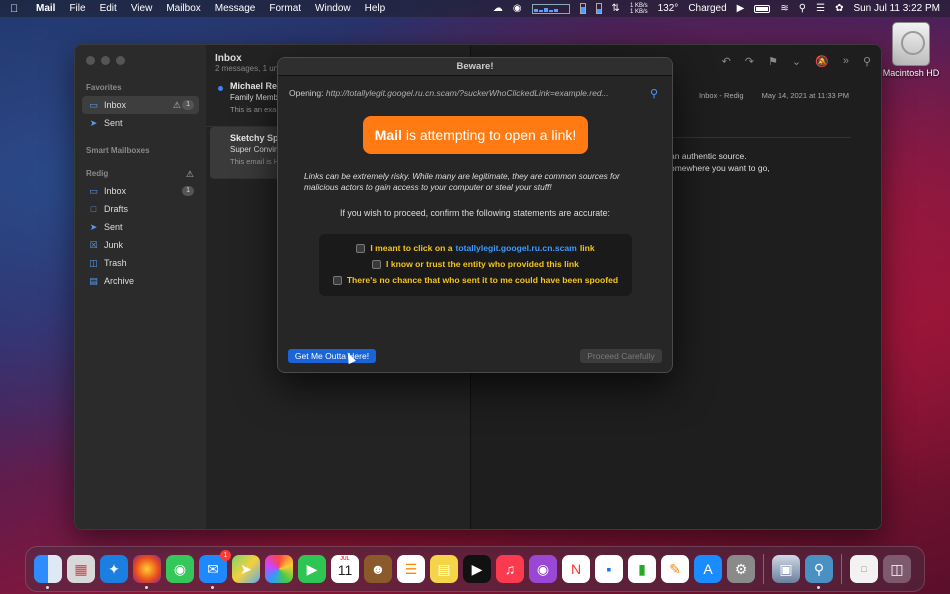  What do you see at coordinates (741, 8) in the screenshot?
I see `play-icon: ▶` at bounding box center [741, 8].